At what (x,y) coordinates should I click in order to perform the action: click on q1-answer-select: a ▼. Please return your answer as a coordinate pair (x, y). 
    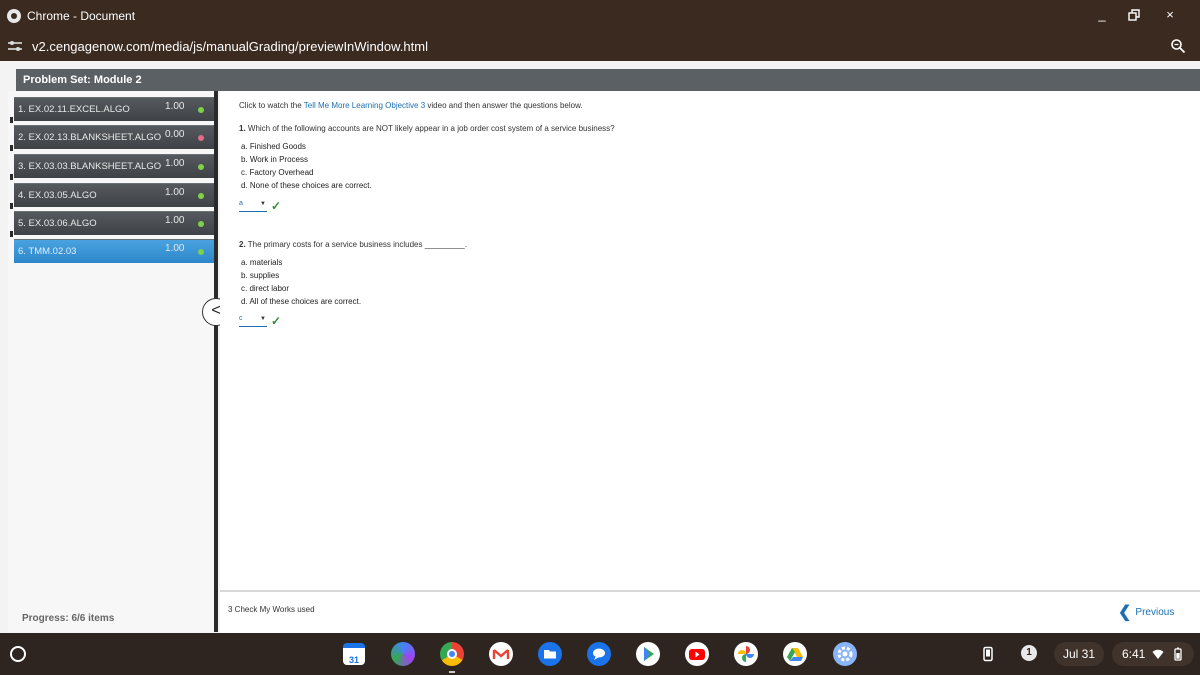
    Looking at the image, I should click on (253, 206).